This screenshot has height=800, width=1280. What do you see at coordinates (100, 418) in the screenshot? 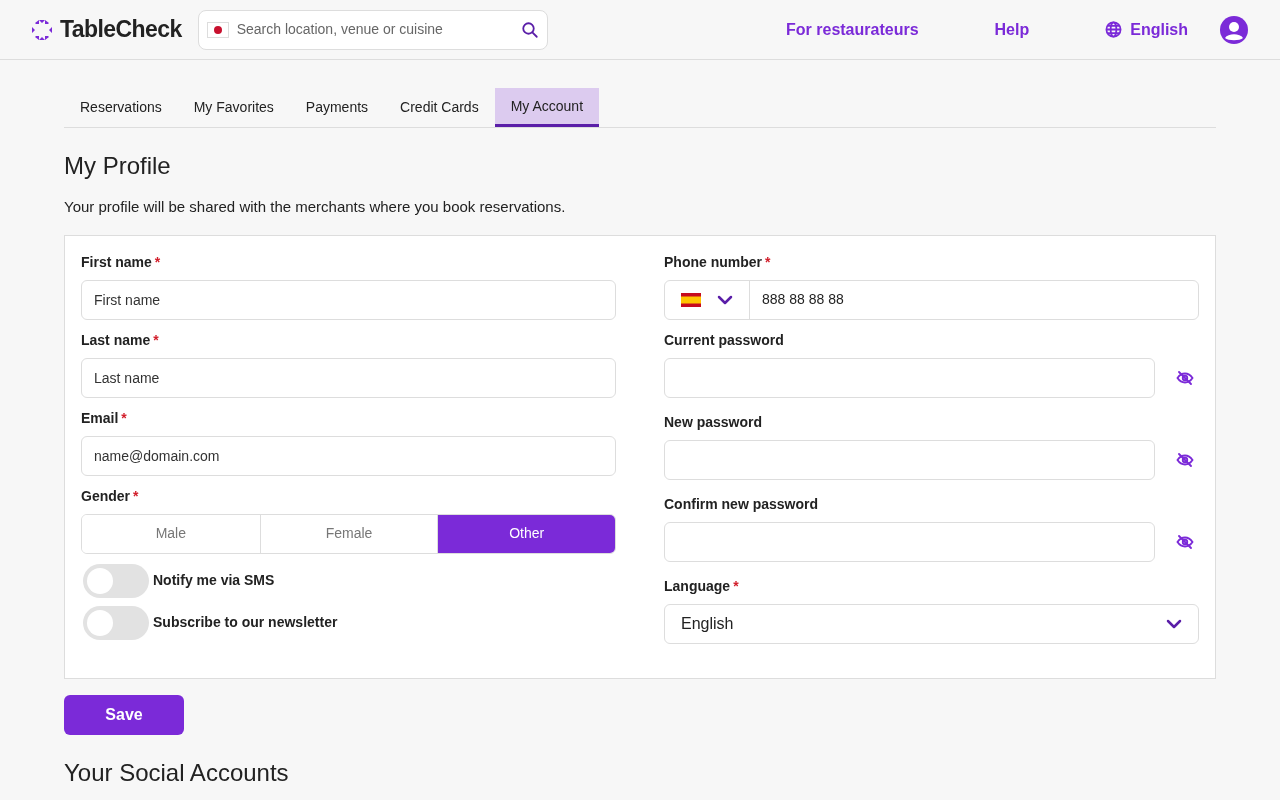
I see `field-label: Email` at bounding box center [100, 418].